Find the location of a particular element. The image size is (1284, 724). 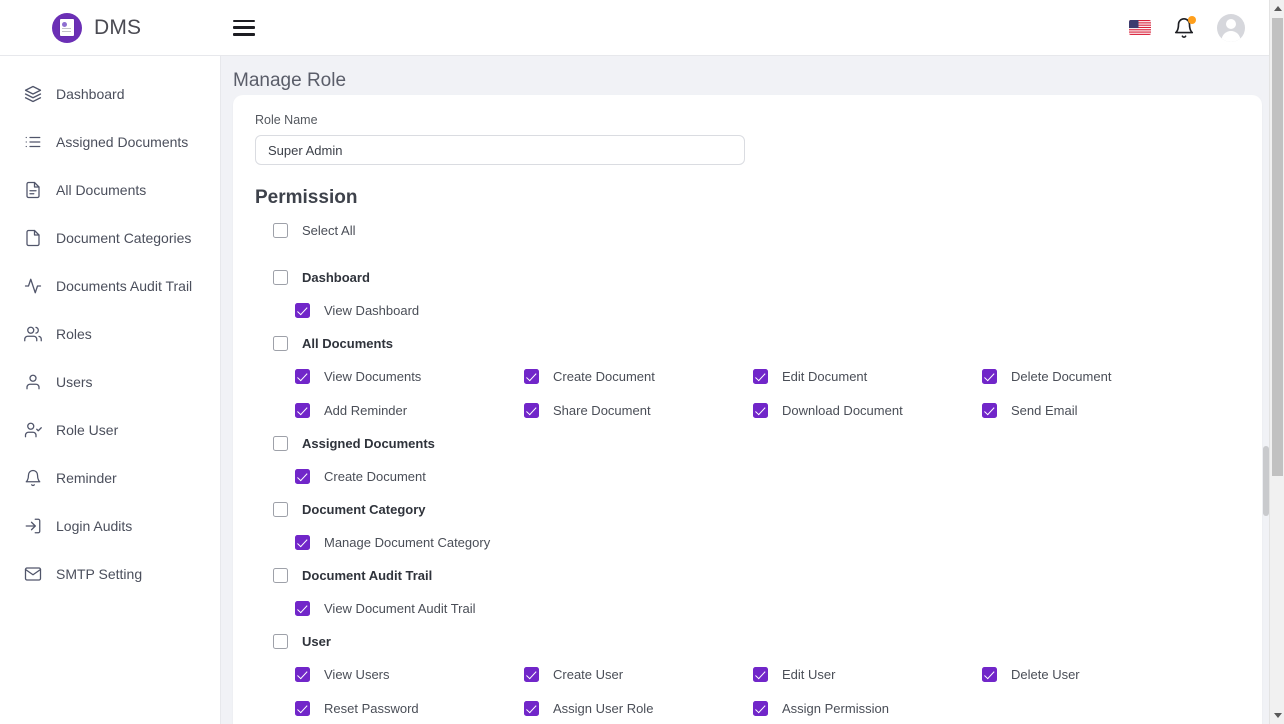

sidebar-item-label: Document Categories is located at coordinates (124, 238).